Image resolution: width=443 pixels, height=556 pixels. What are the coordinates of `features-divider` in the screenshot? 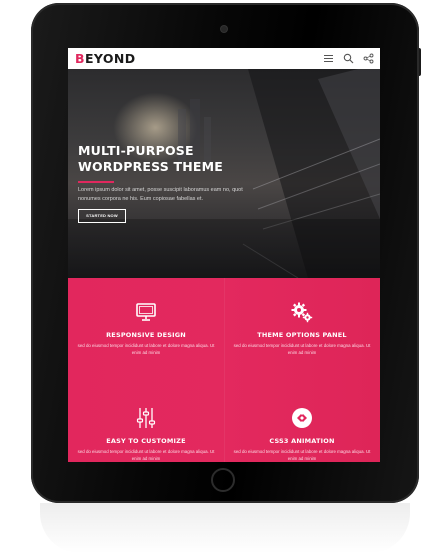 It's located at (224, 370).